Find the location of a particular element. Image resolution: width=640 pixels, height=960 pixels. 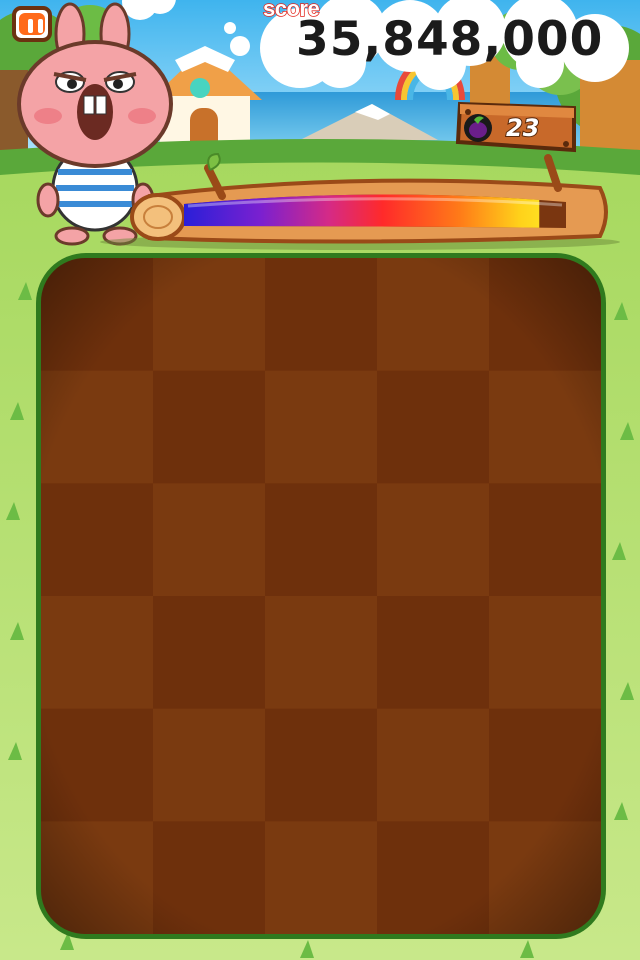

pause-icon is located at coordinates (32, 24).